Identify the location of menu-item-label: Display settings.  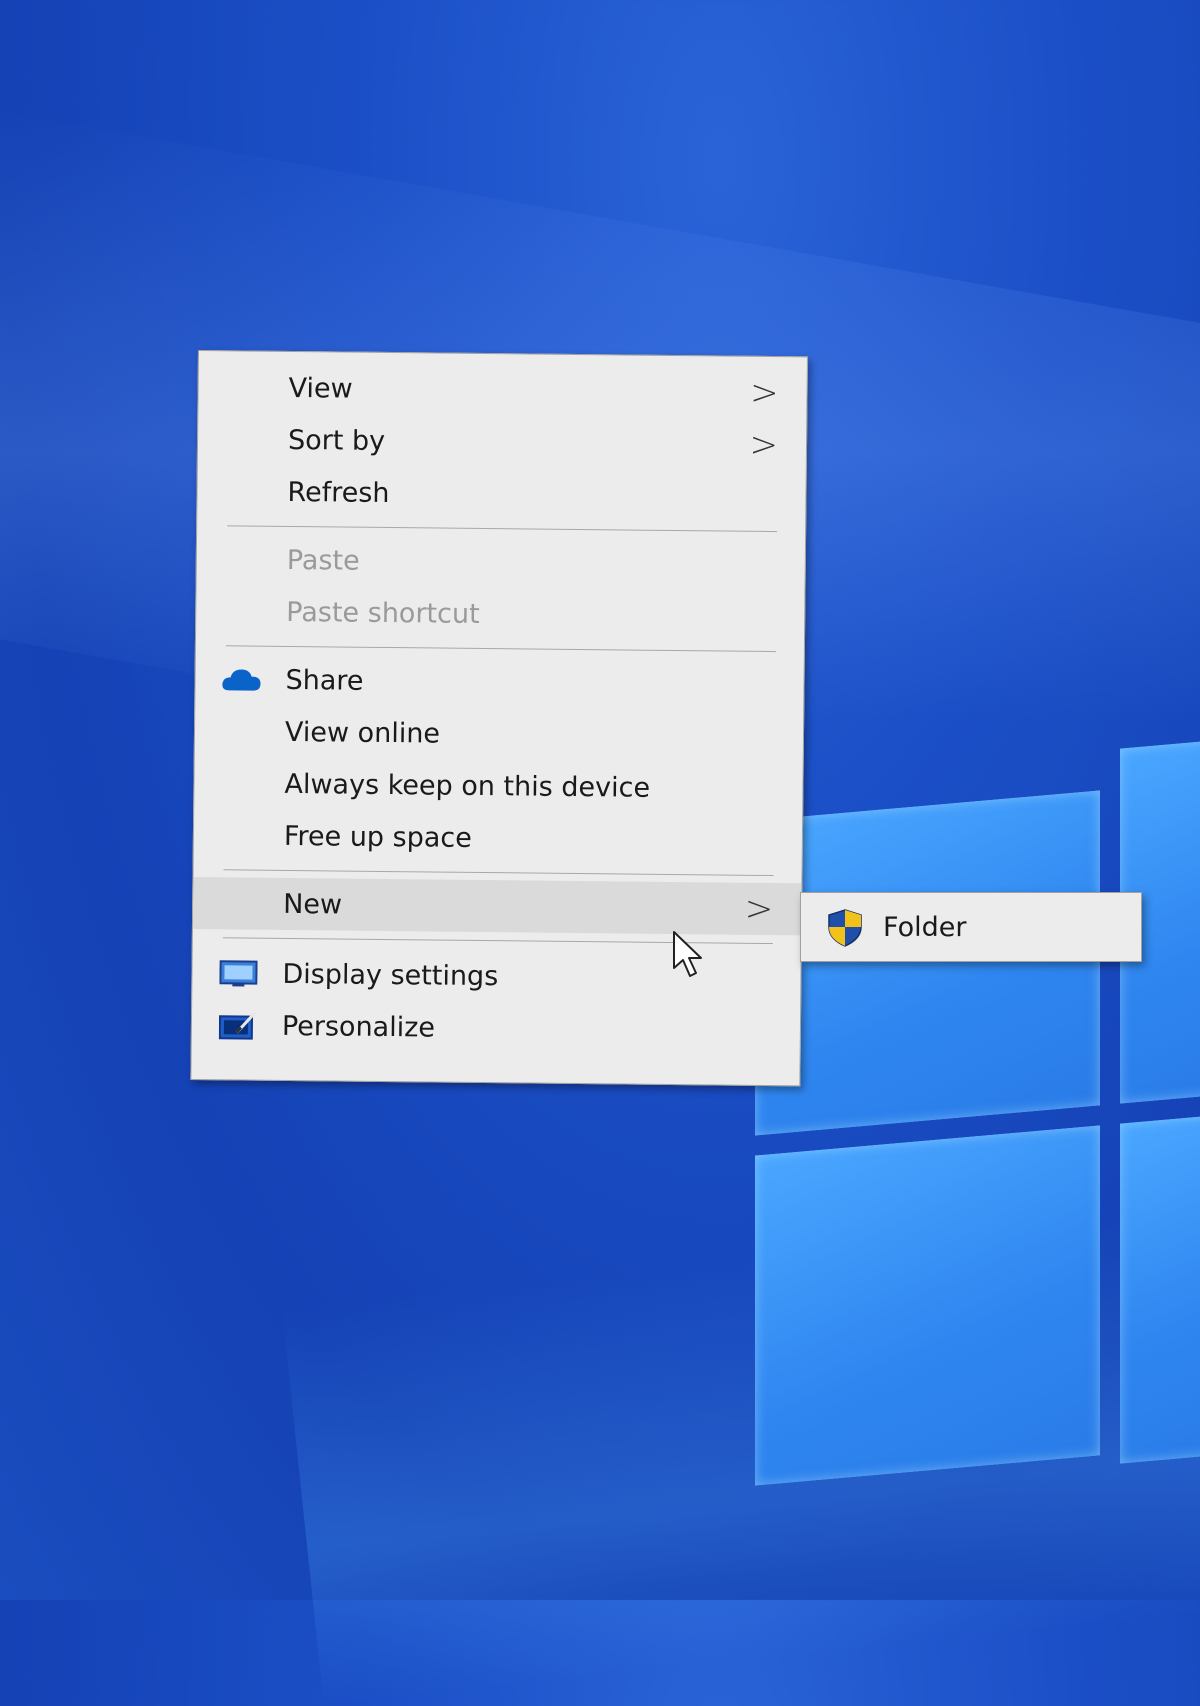
(390, 975).